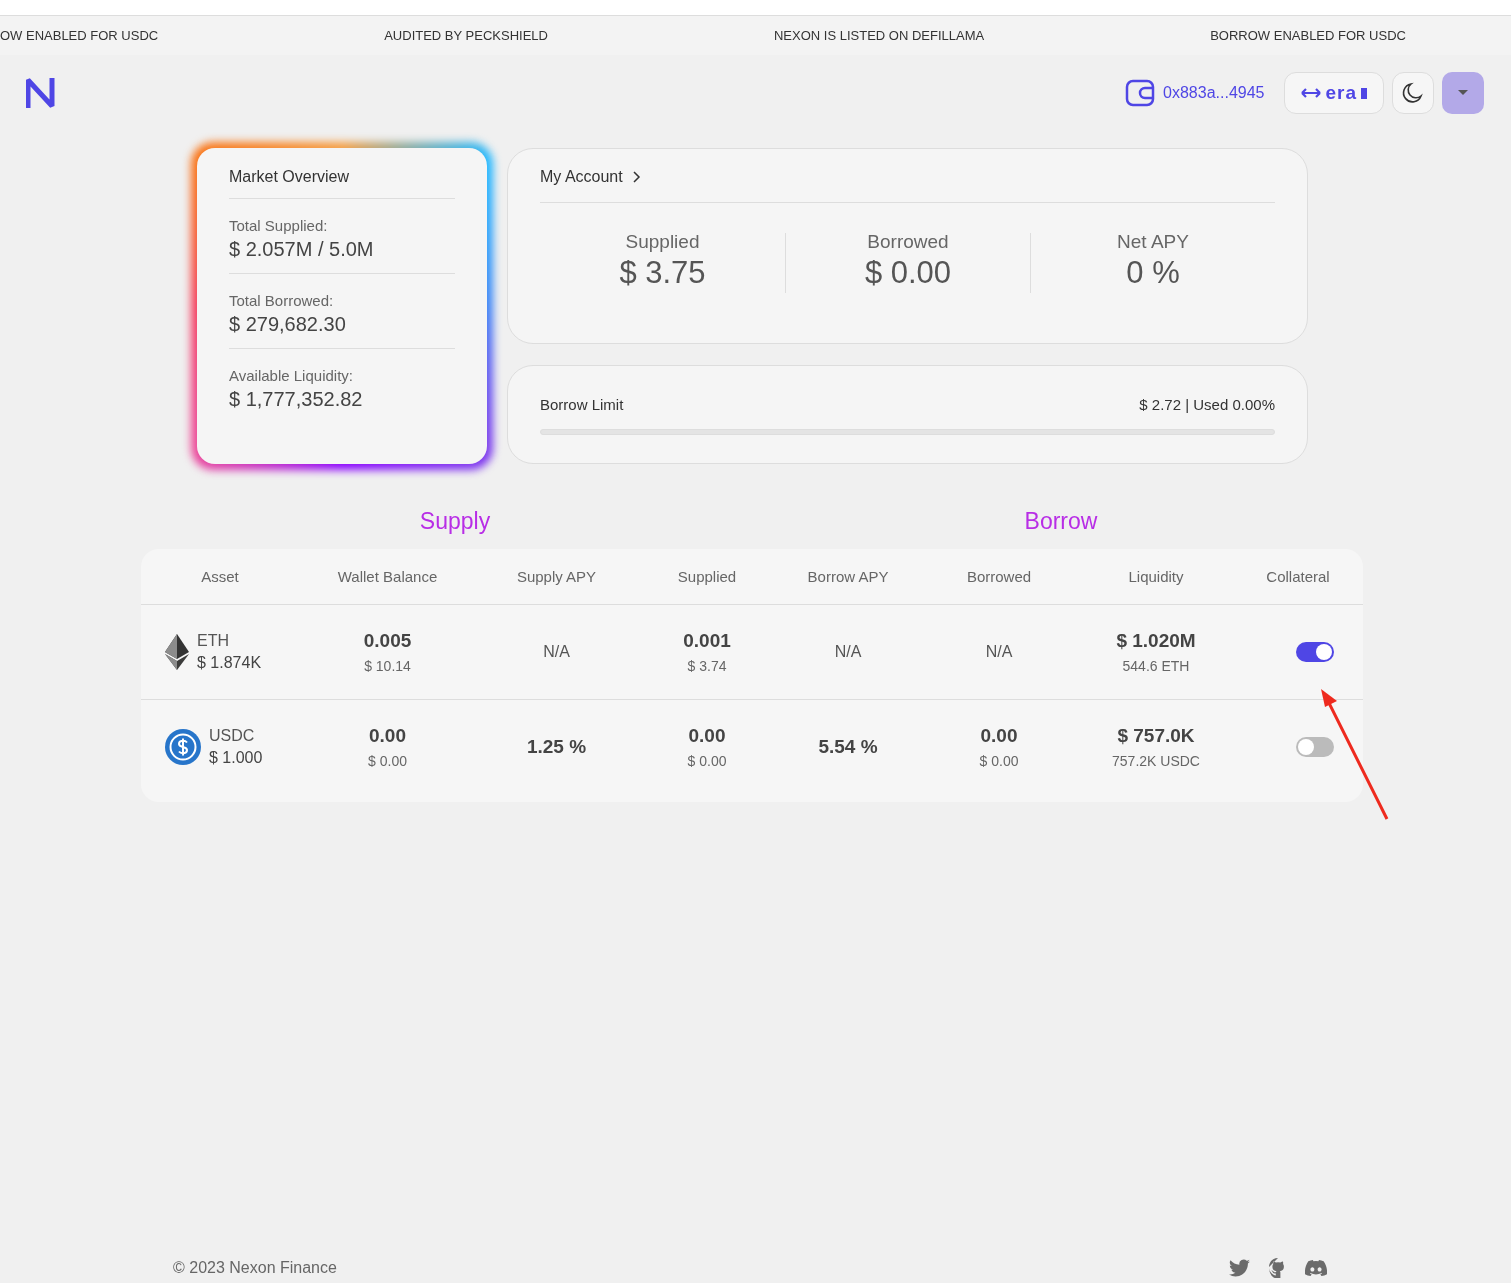  I want to click on discord-icon, so click(1316, 1268).